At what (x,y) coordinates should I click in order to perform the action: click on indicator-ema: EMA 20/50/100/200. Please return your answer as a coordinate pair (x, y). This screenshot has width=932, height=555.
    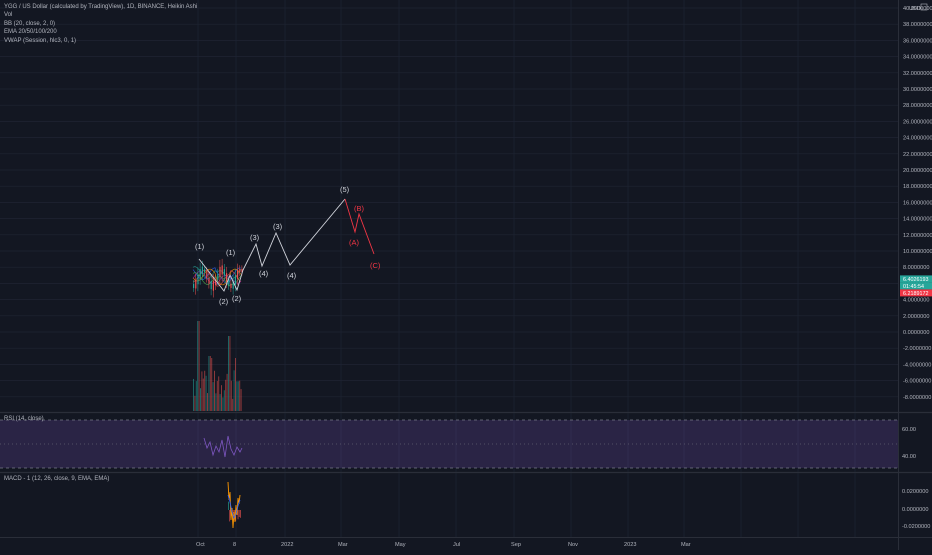
    Looking at the image, I should click on (100, 32).